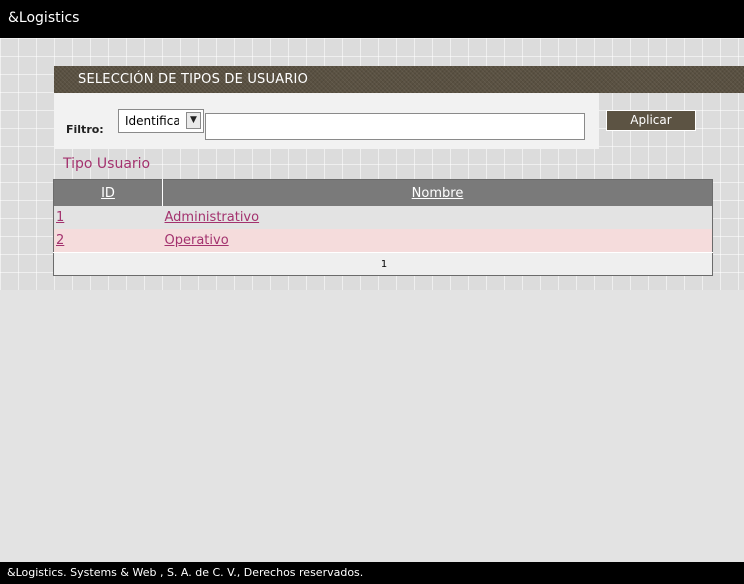 The height and width of the screenshot is (584, 744). Describe the element at coordinates (108, 192) in the screenshot. I see `column-header-id: ID` at that location.